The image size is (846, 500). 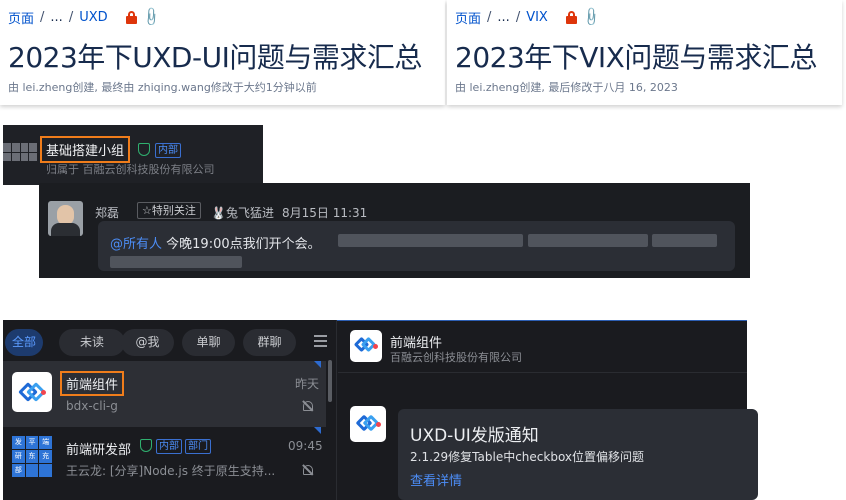 What do you see at coordinates (368, 424) in the screenshot?
I see `bot-avatar-icon` at bounding box center [368, 424].